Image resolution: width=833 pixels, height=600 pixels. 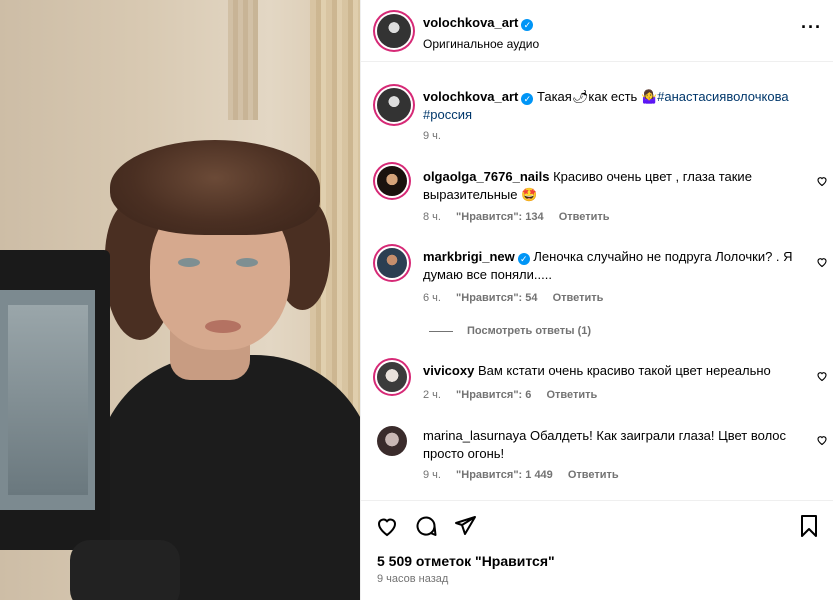 What do you see at coordinates (496, 298) in the screenshot?
I see `comment-likes: "Нравится": 54` at bounding box center [496, 298].